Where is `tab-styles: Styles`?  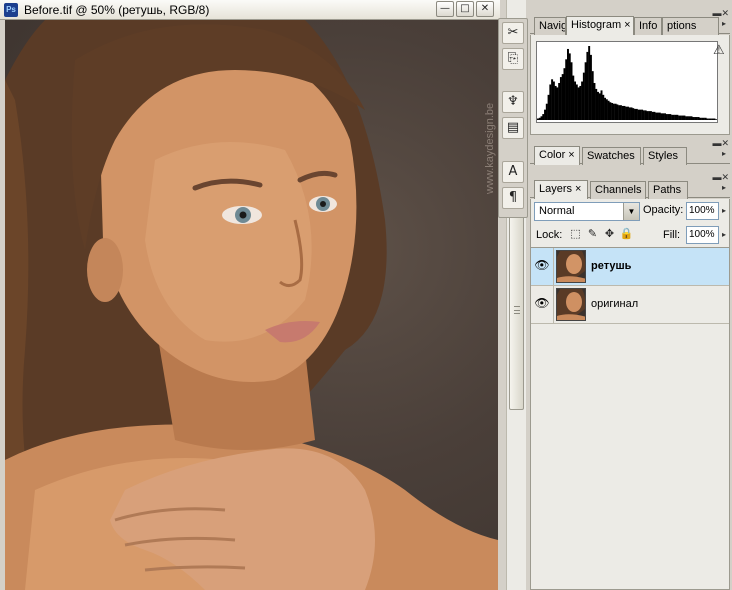 tab-styles: Styles is located at coordinates (665, 156).